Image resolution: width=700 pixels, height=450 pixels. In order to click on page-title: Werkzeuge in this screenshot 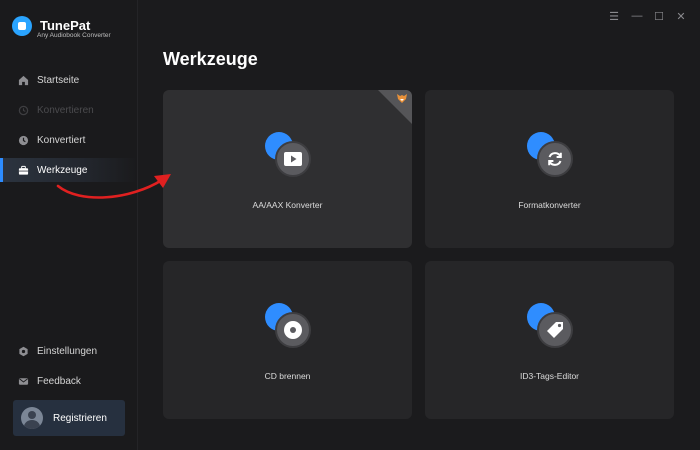, I will do `click(210, 59)`.